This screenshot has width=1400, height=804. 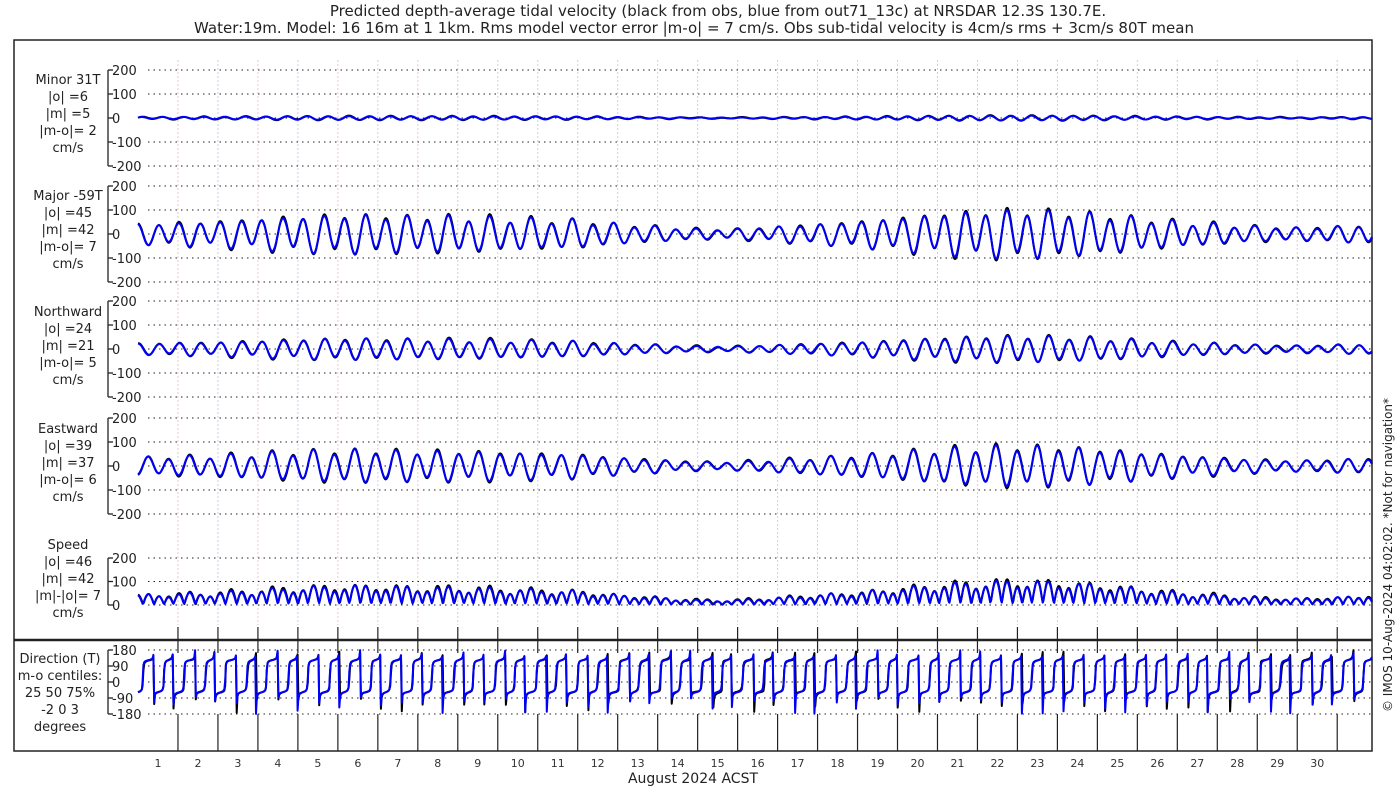 I want to click on x-tick-label: 24, so click(x=1077, y=763).